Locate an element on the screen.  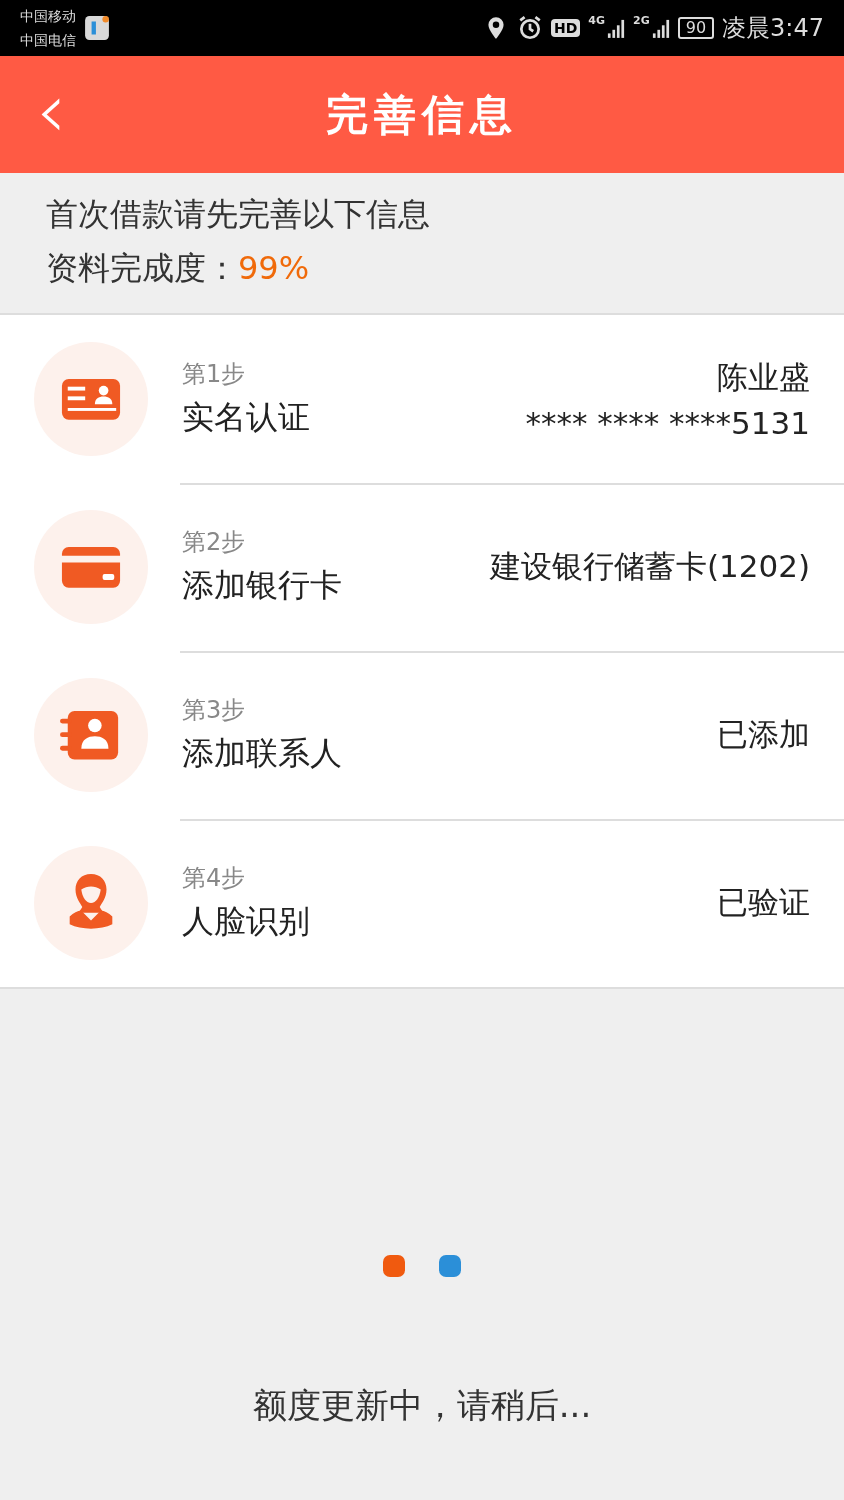
step-number: 第2步 is located at coordinates (214, 542).